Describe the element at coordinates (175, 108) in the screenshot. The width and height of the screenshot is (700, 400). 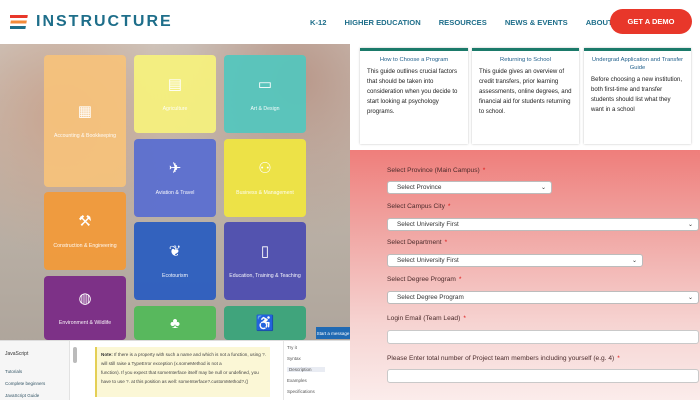
I see `tile-label: Agriculture` at that location.